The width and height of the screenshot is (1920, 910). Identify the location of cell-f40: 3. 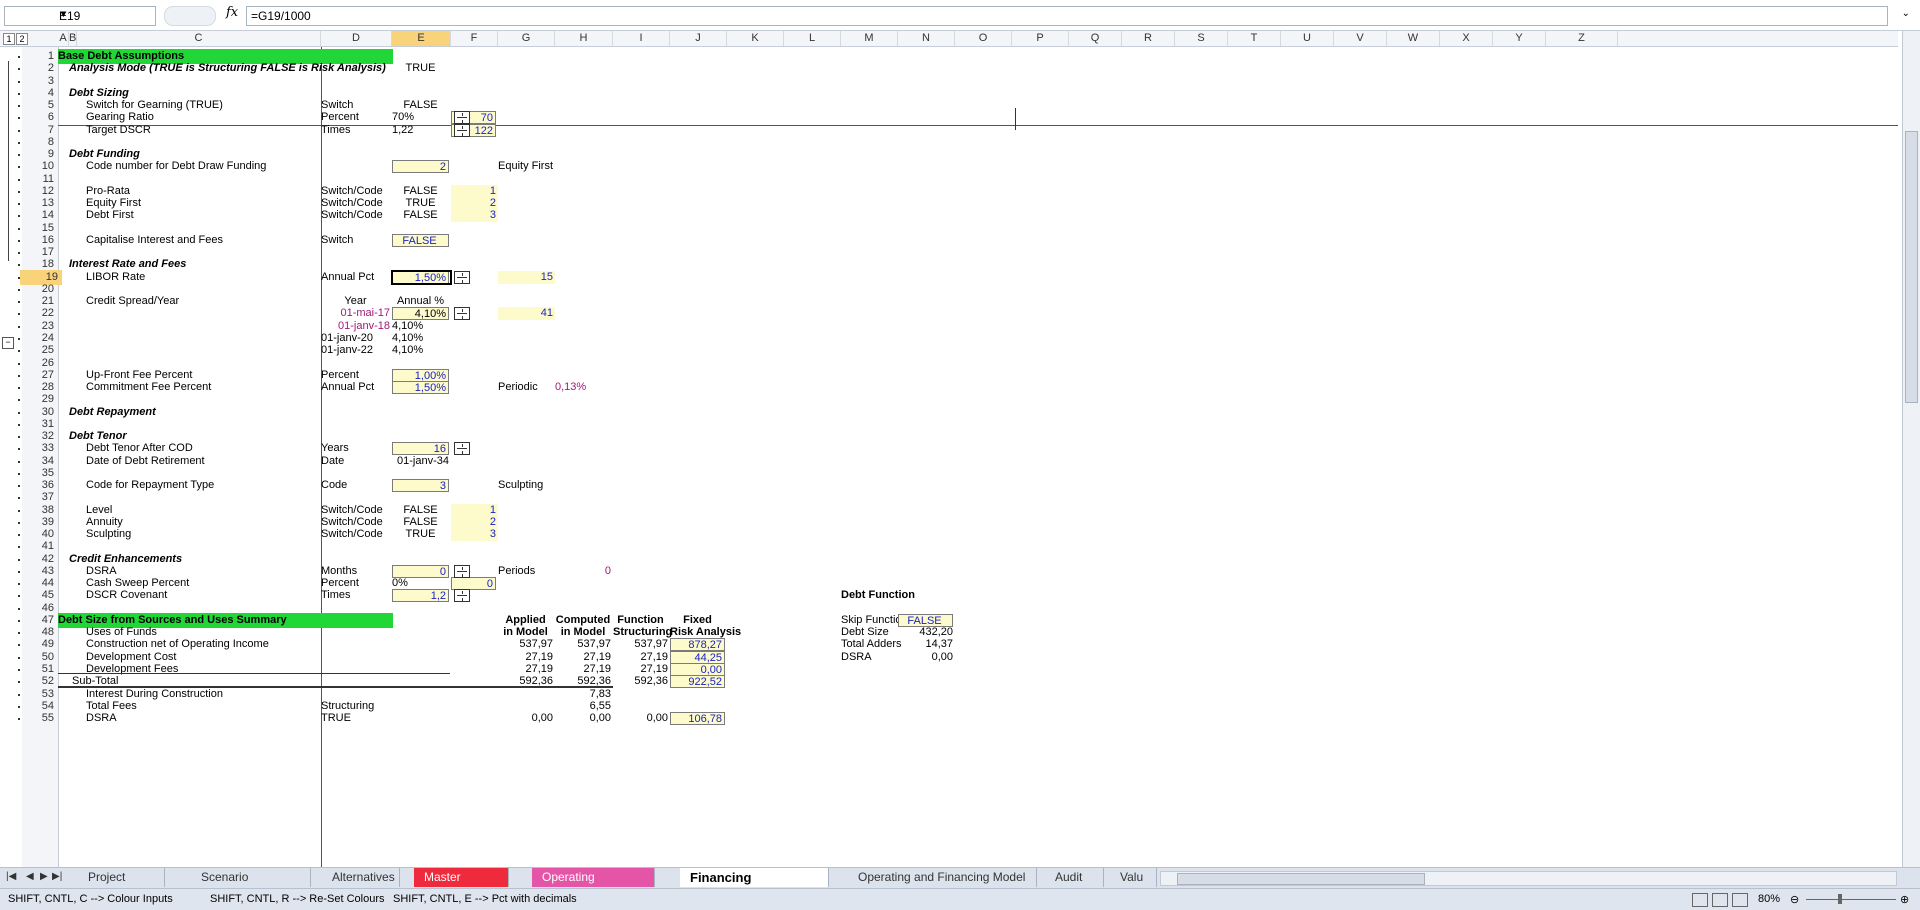
(474, 535).